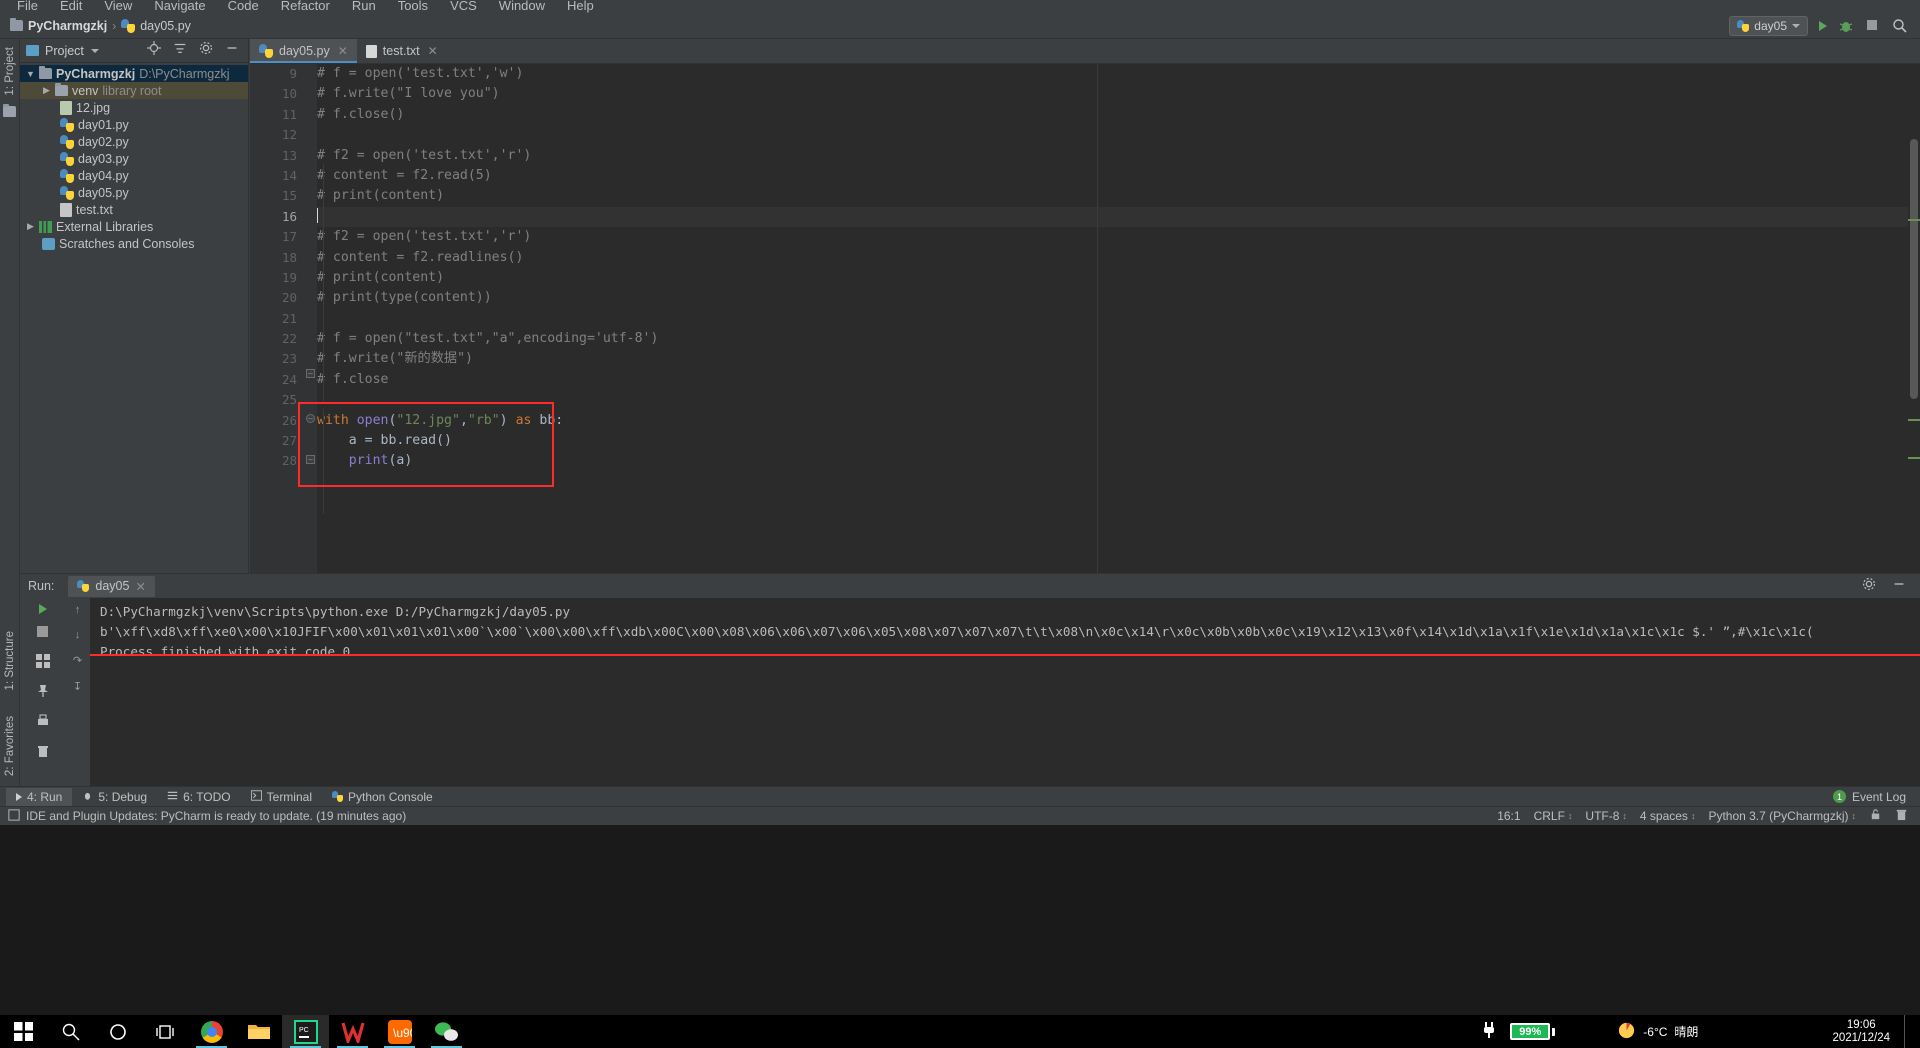 Image resolution: width=1920 pixels, height=1048 pixels. I want to click on show-desktop-button, so click(1907, 1031).